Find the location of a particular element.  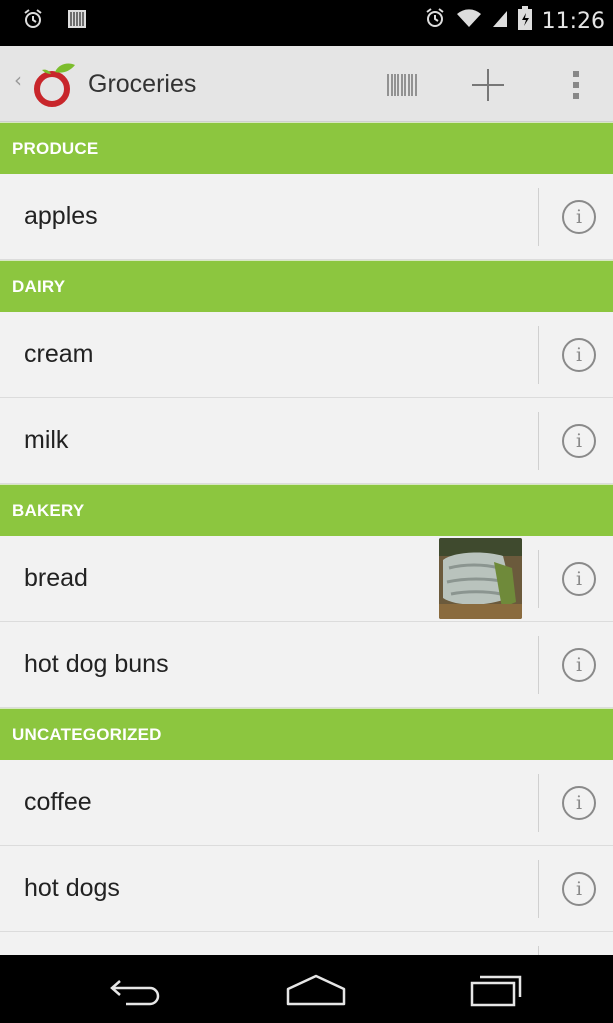

back-icon is located at coordinates (136, 990).